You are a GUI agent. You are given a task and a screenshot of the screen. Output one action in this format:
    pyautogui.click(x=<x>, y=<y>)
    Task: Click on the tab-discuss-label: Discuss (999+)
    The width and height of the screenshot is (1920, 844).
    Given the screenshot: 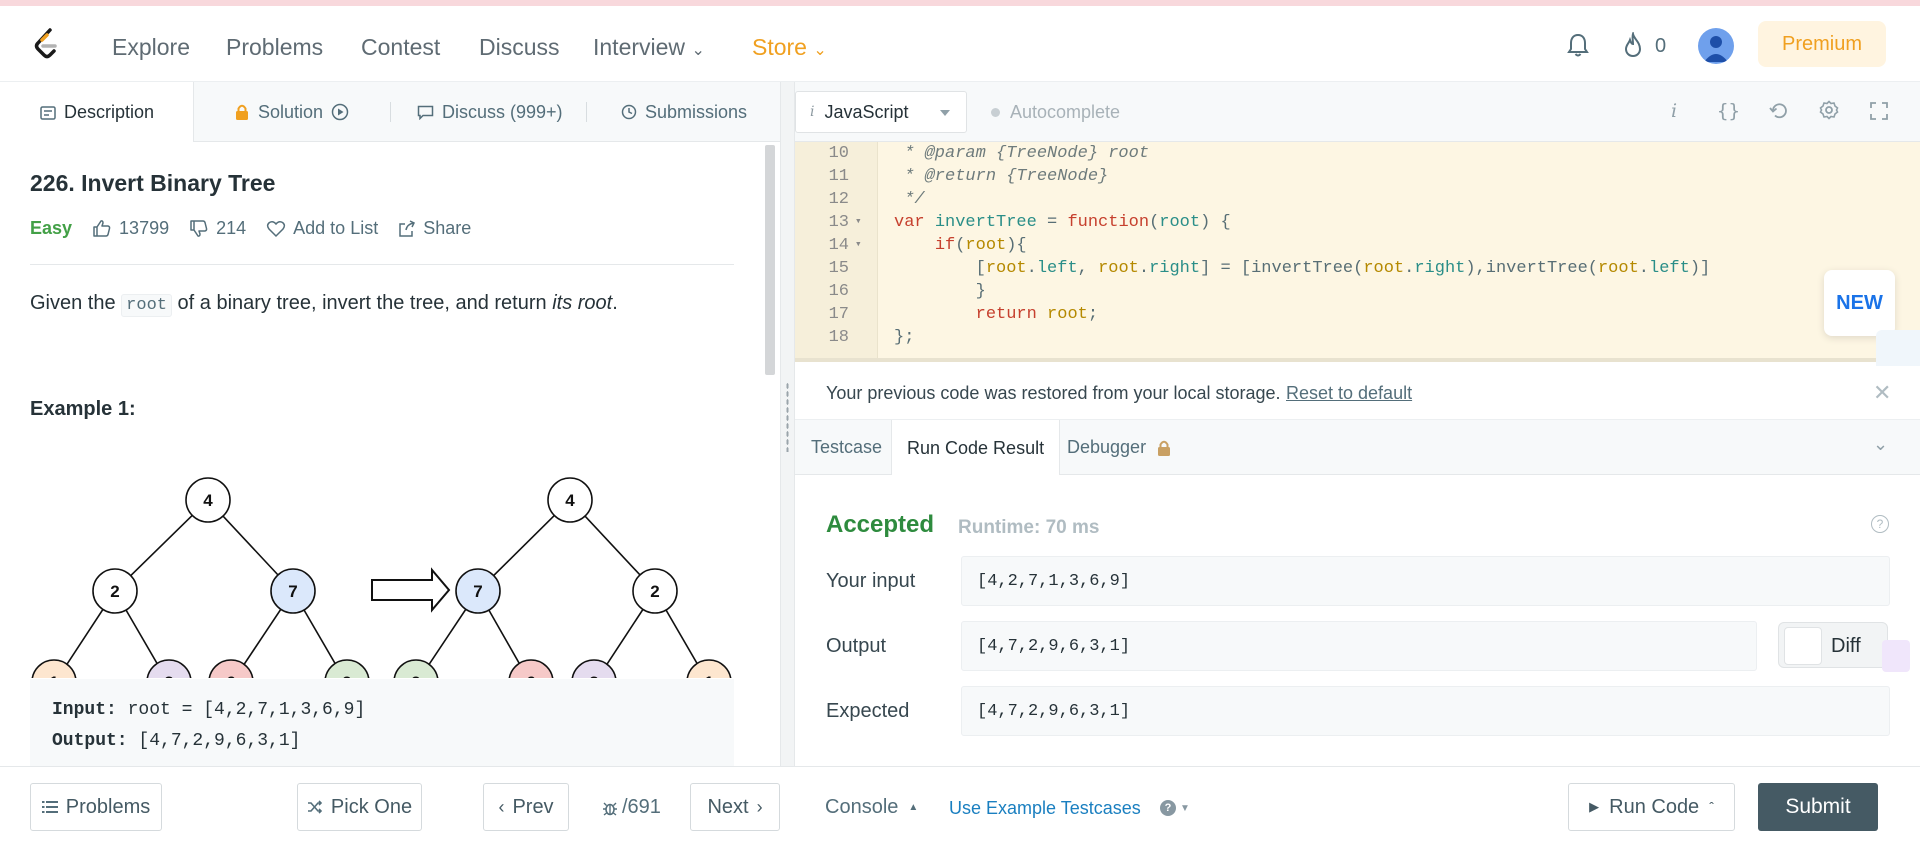 What is the action you would take?
    pyautogui.click(x=502, y=111)
    